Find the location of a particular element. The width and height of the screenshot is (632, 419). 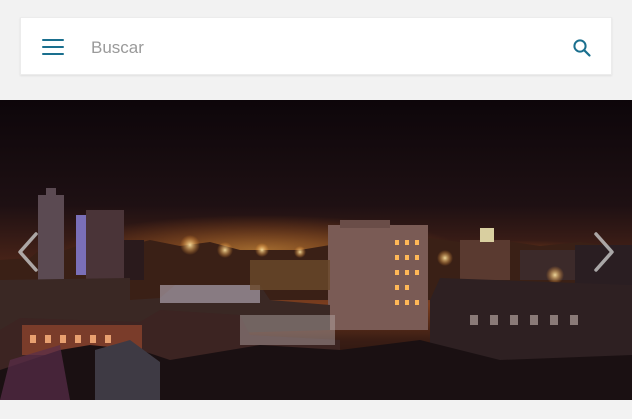

carousel-prev-button is located at coordinates (29, 252).